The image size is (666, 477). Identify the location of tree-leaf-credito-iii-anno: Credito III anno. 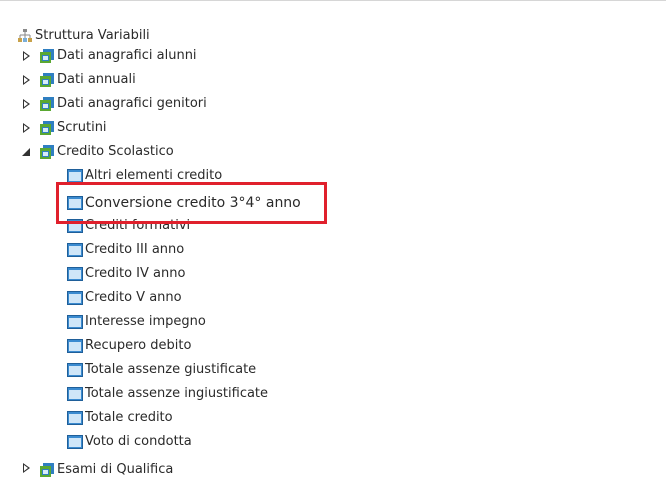
(125, 250).